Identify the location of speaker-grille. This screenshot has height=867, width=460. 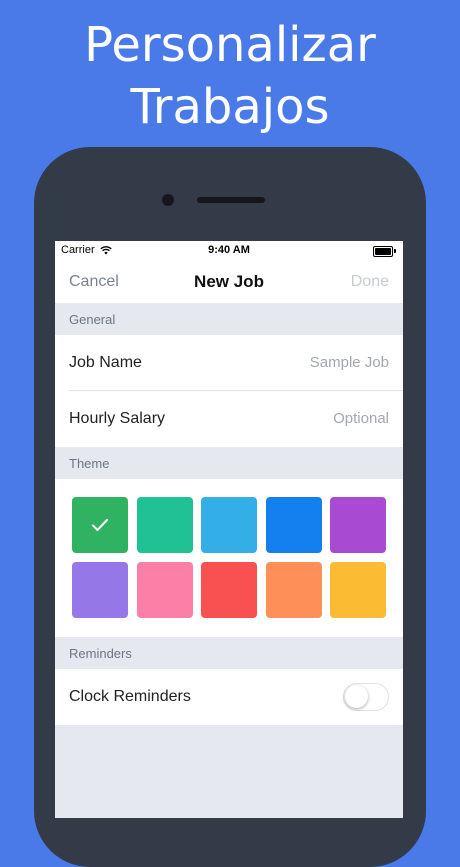
(231, 200).